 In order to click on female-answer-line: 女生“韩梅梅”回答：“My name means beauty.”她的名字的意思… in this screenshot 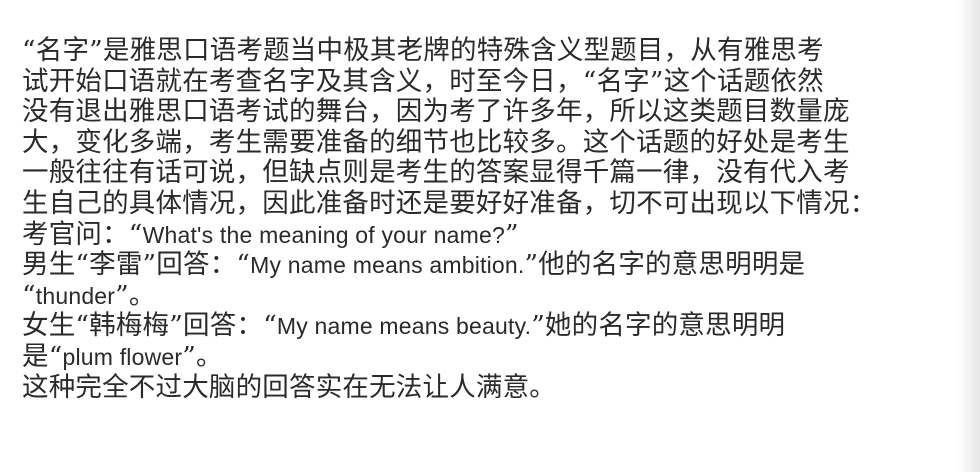, I will do `click(484, 326)`.